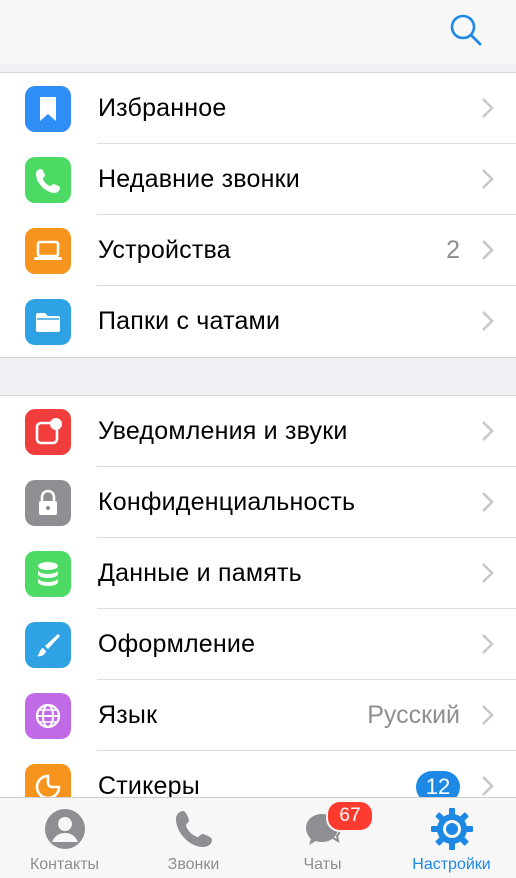  What do you see at coordinates (189, 321) in the screenshot?
I see `row-label: Папки с чатами` at bounding box center [189, 321].